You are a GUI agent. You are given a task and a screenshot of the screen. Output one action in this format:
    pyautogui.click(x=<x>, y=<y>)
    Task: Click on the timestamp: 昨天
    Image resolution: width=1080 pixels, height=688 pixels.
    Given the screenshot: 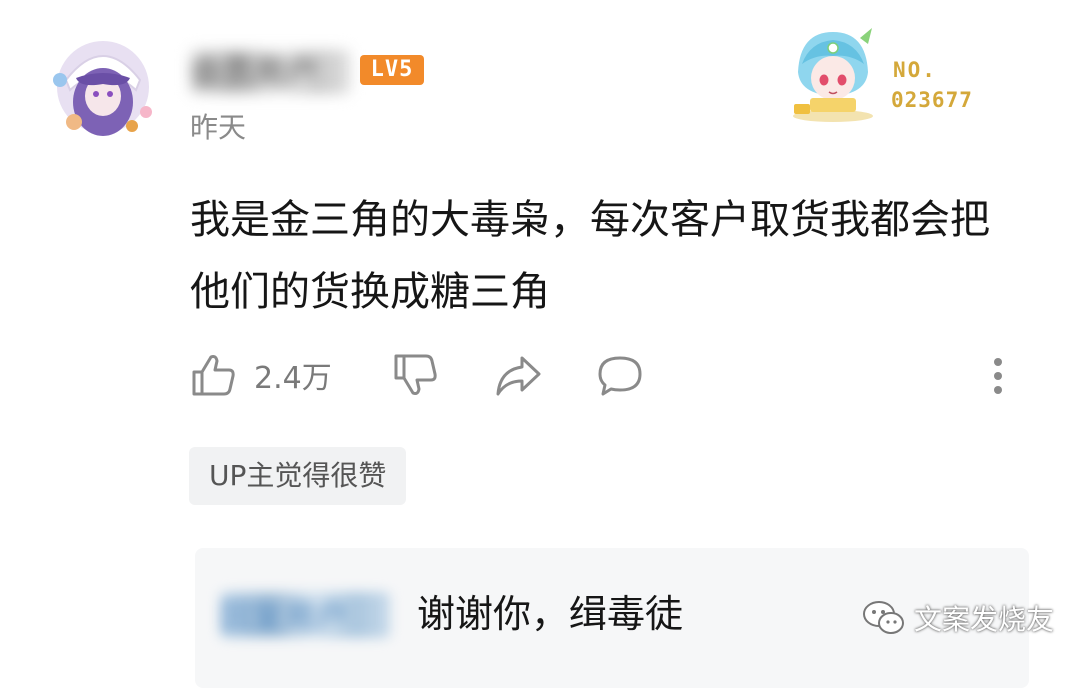 What is the action you would take?
    pyautogui.click(x=218, y=127)
    